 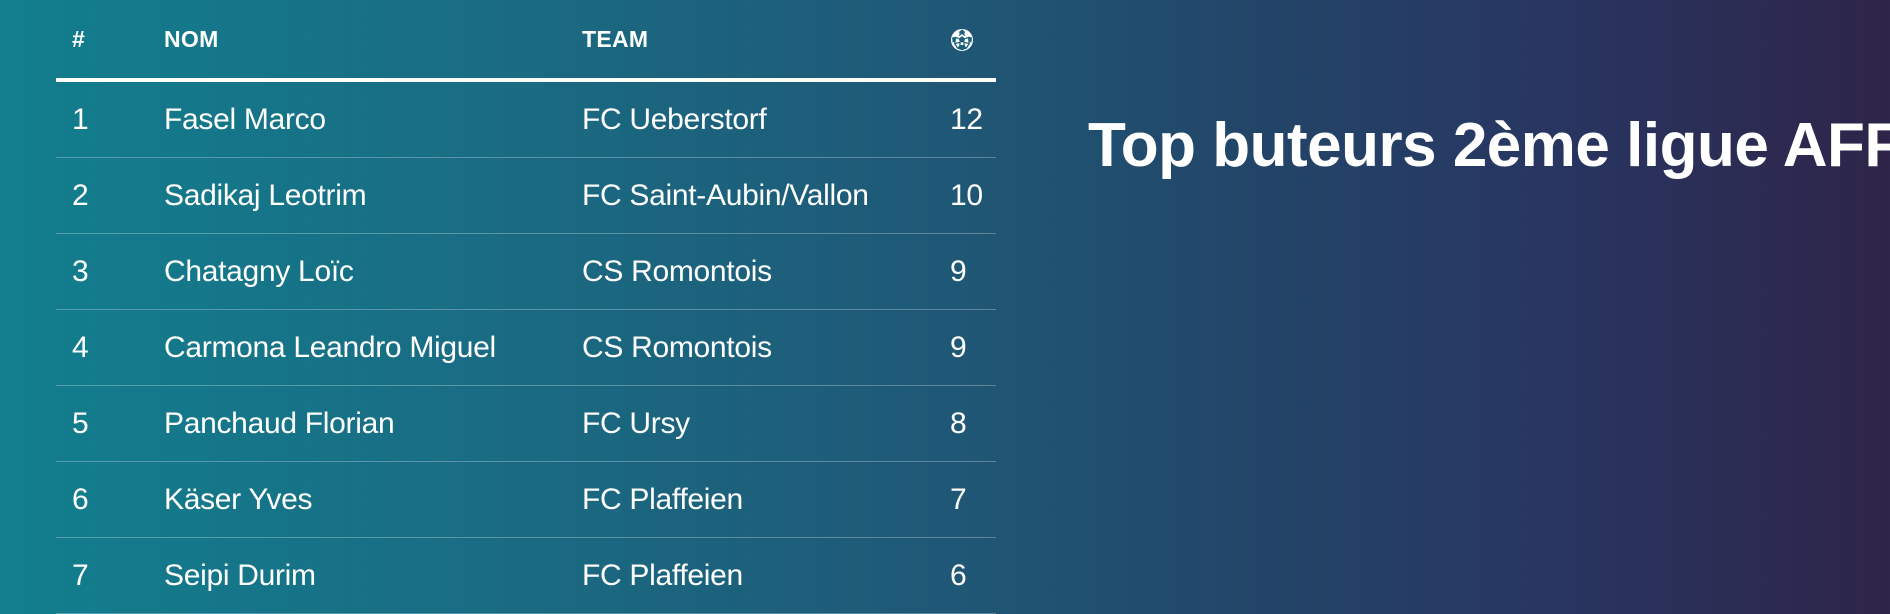 What do you see at coordinates (110, 575) in the screenshot?
I see `rank-cell: 7` at bounding box center [110, 575].